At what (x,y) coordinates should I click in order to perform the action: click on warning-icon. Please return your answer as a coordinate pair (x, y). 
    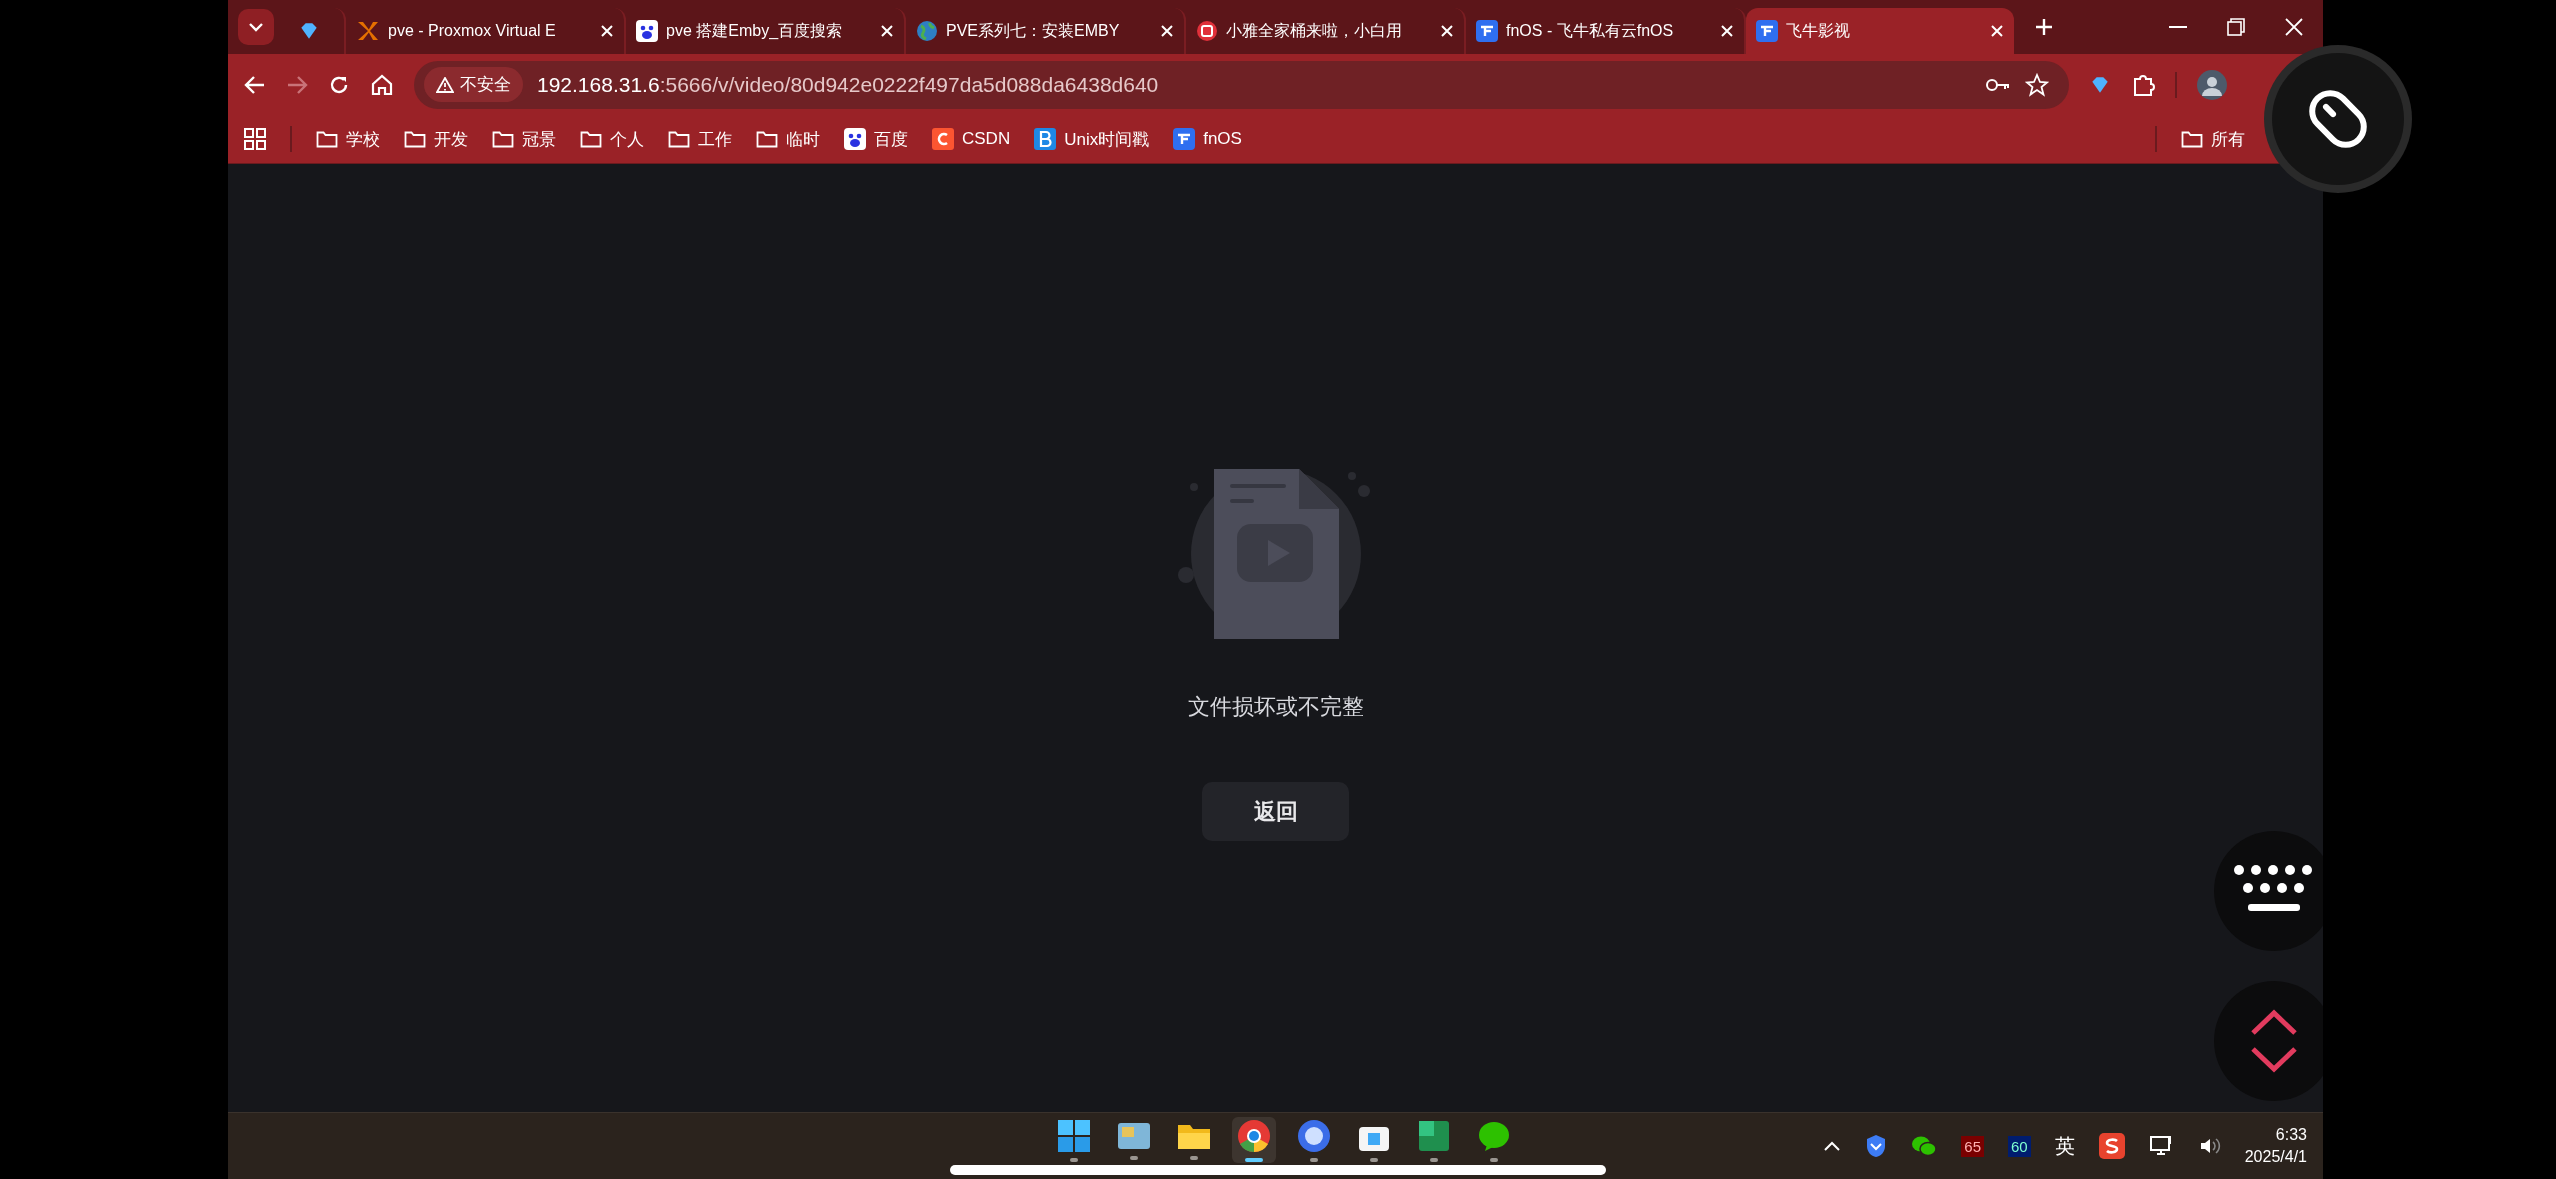
    Looking at the image, I should click on (445, 84).